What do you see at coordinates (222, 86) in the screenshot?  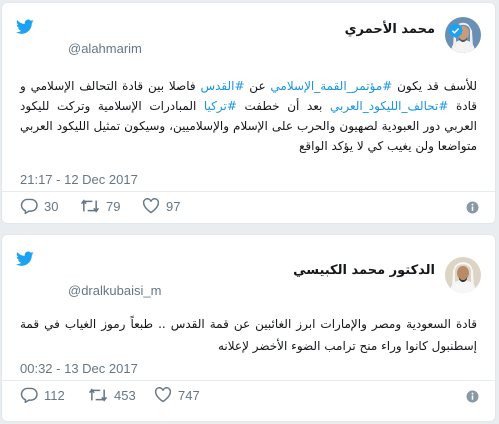 I see `hashtag-link: #القدس` at bounding box center [222, 86].